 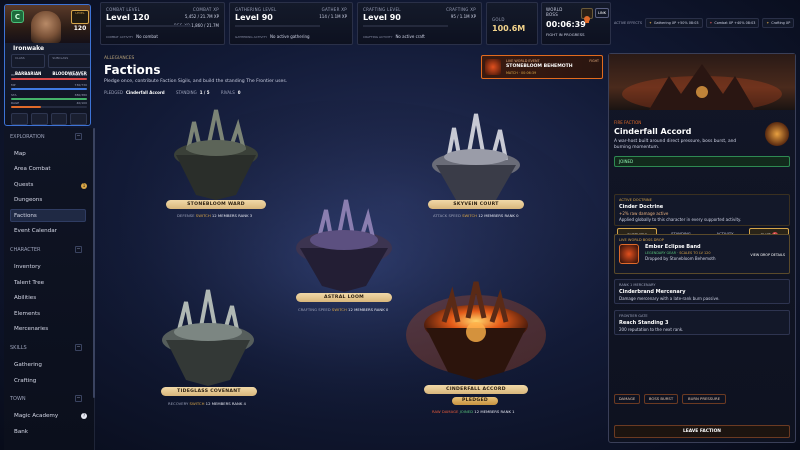 What do you see at coordinates (132, 70) in the screenshot?
I see `page-title: Factions` at bounding box center [132, 70].